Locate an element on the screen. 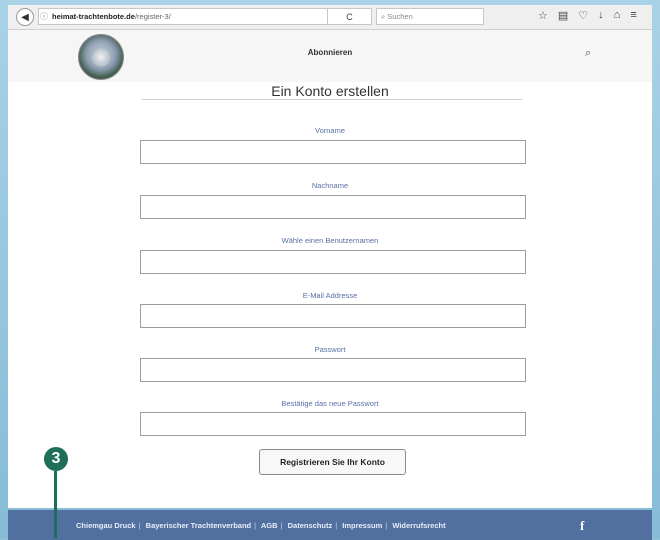  page-title: Ein Konto erstellen is located at coordinates (330, 91).